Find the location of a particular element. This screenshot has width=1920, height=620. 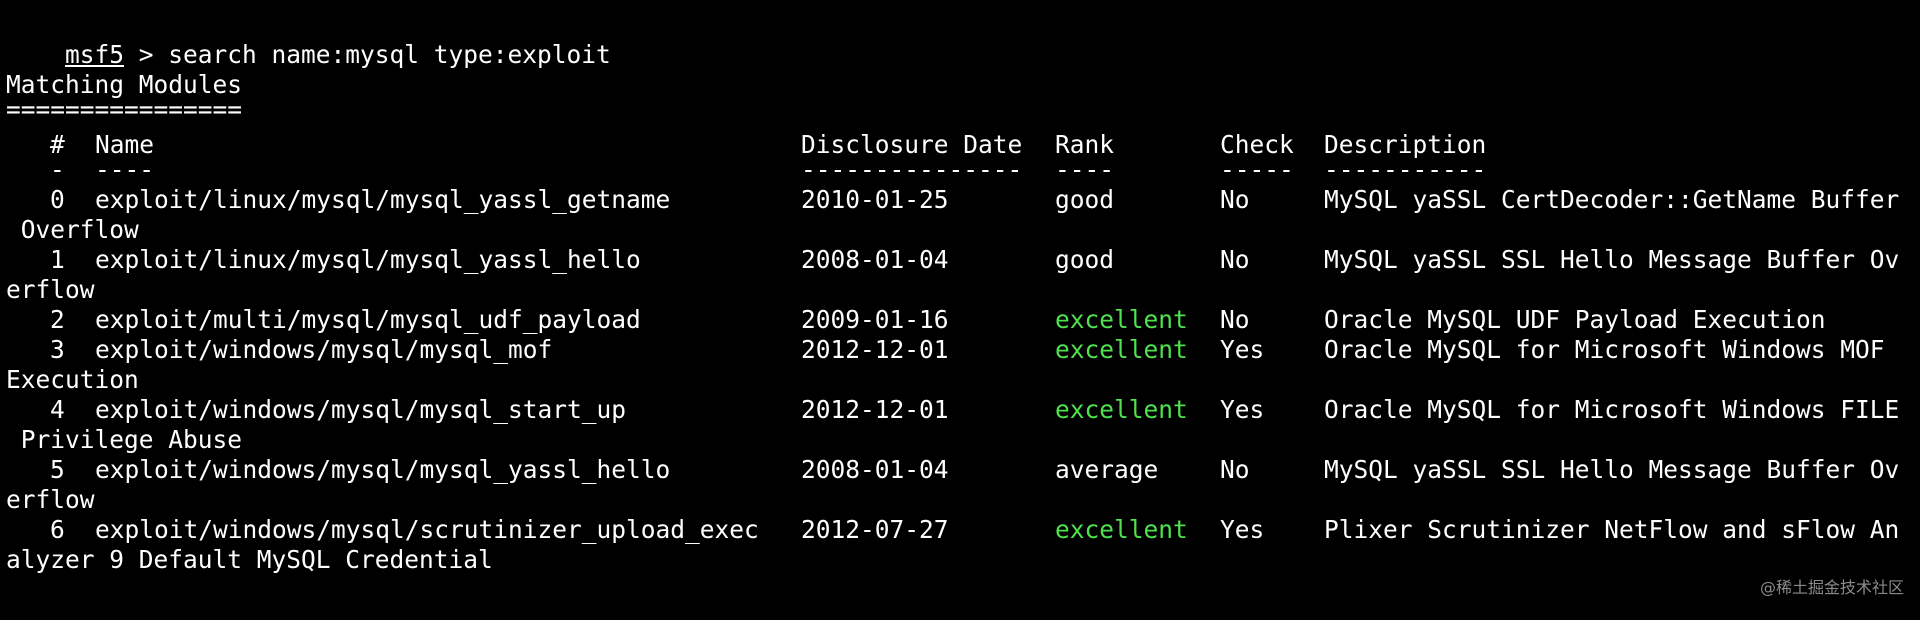

row-description: Oracle MySQL for Microsoft Windows FILE is located at coordinates (1612, 409).